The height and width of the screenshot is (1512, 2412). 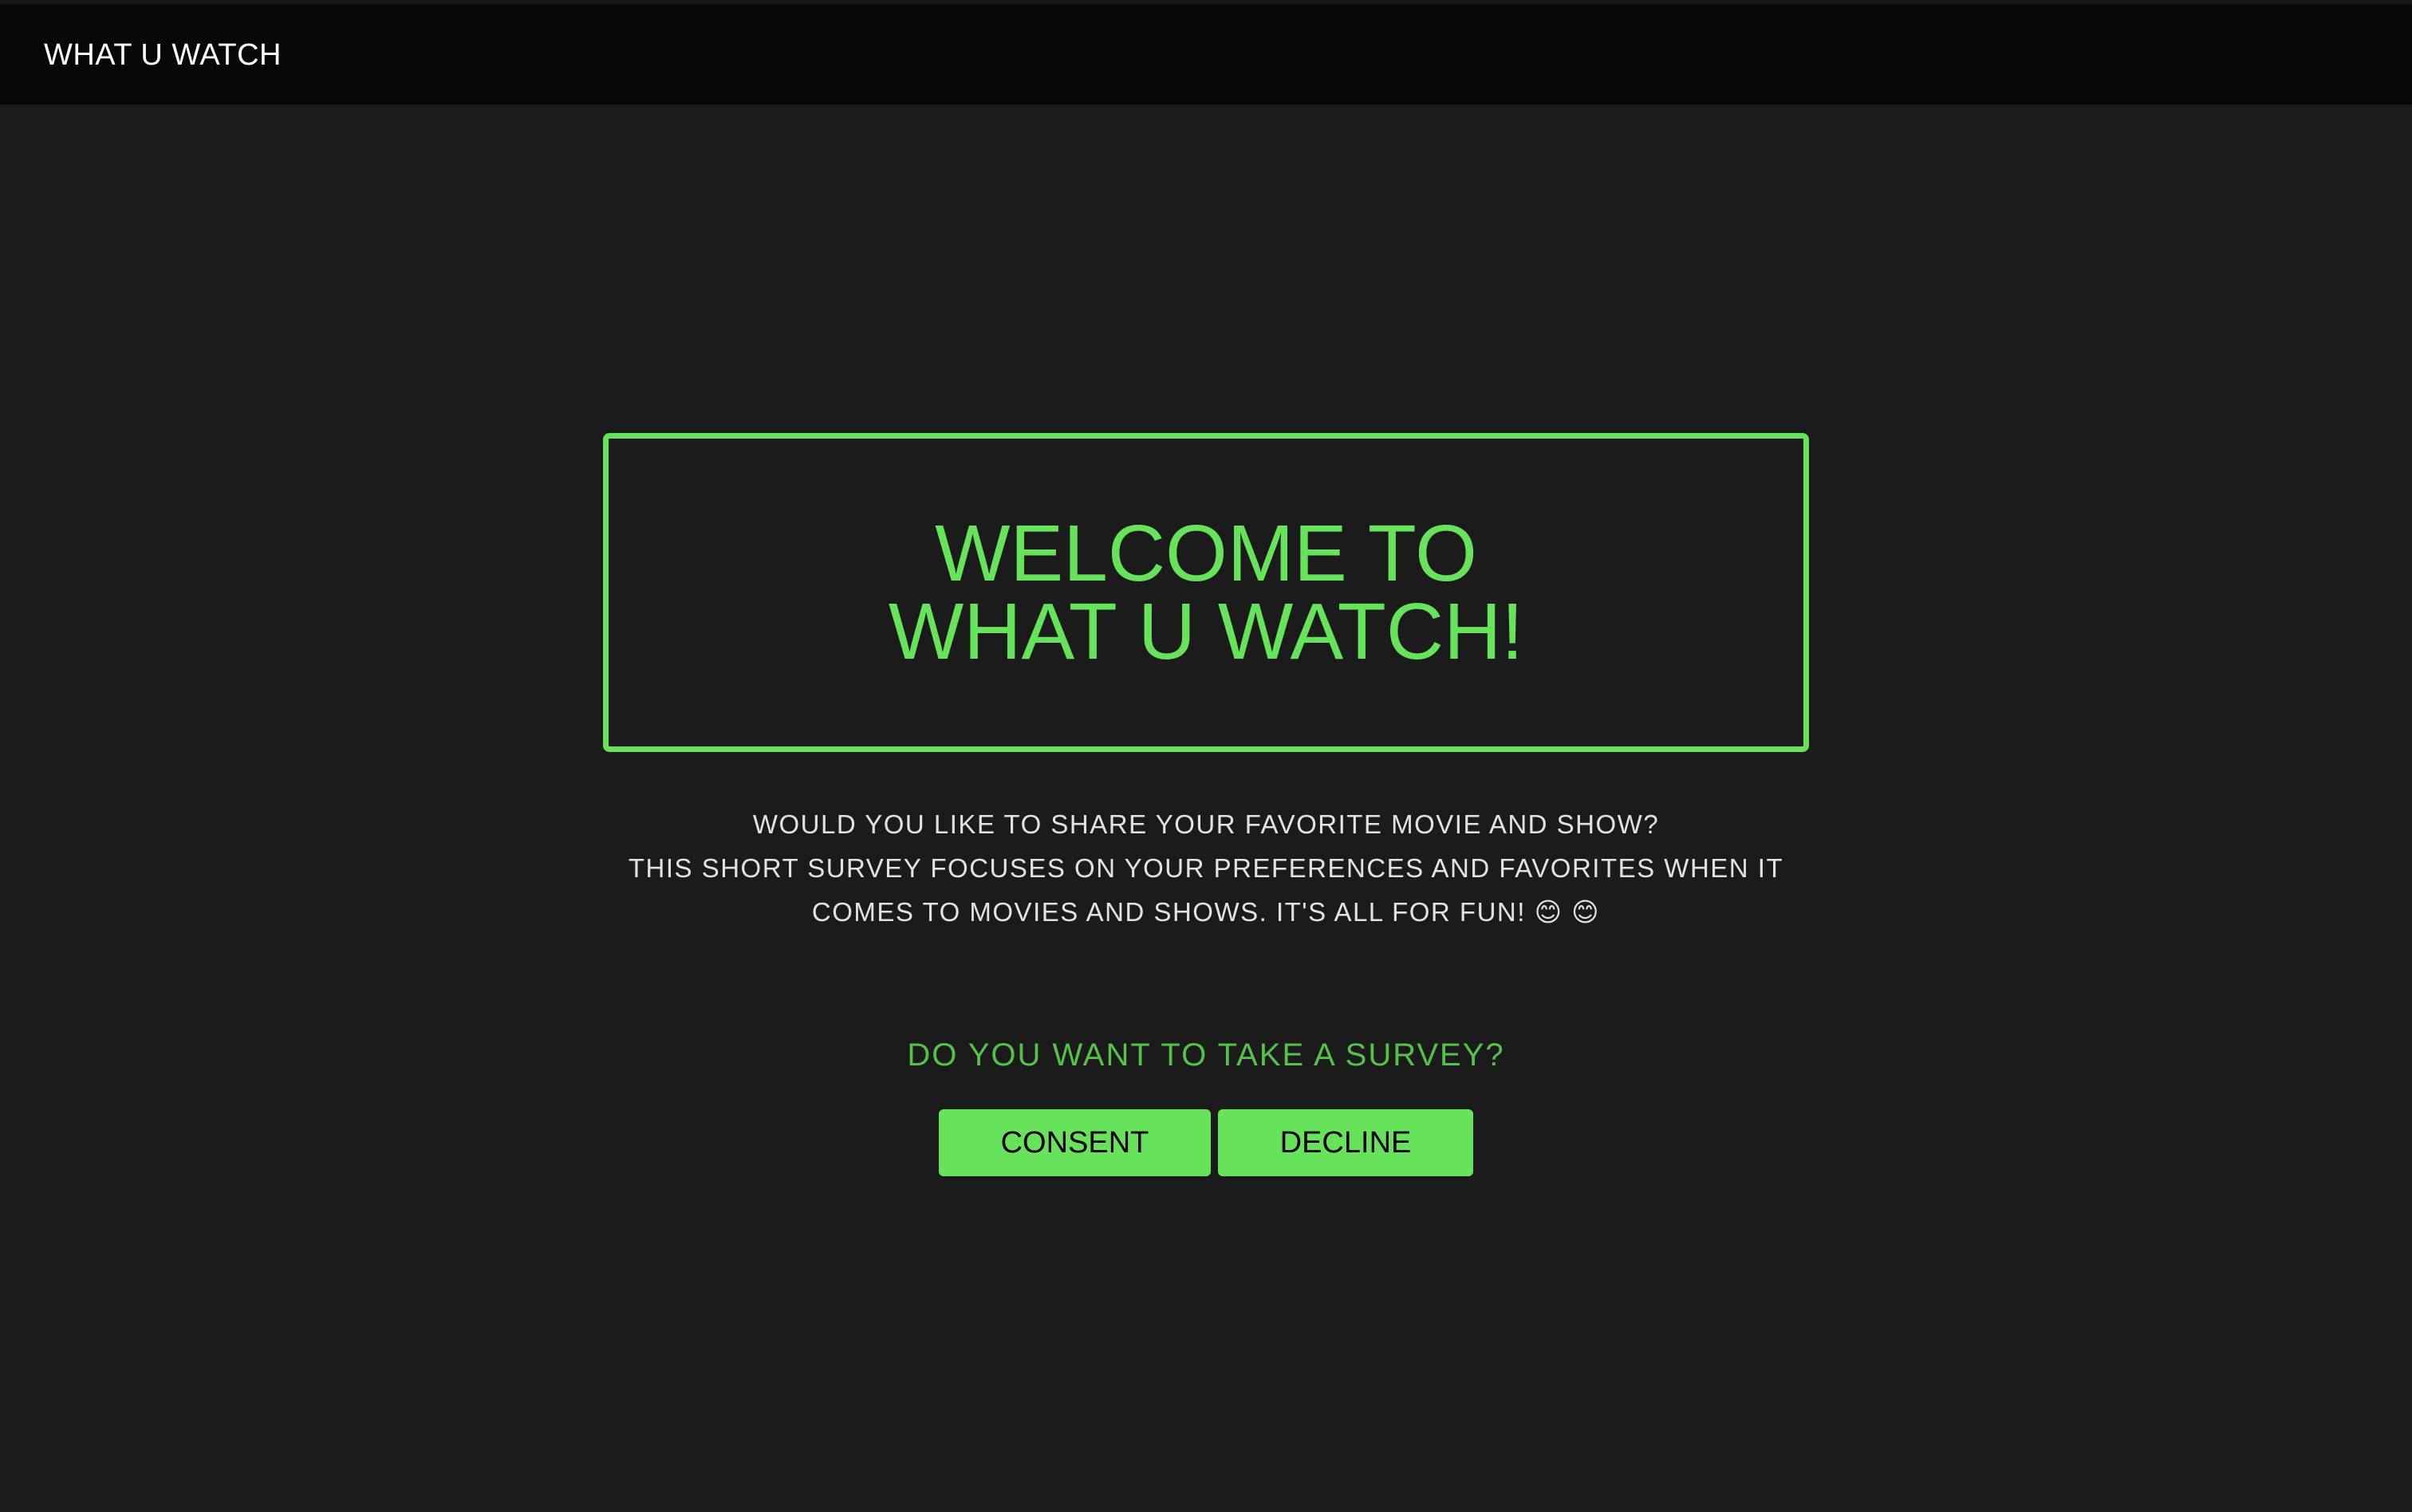 What do you see at coordinates (163, 55) in the screenshot?
I see `brand-title: WHAT U WATCH` at bounding box center [163, 55].